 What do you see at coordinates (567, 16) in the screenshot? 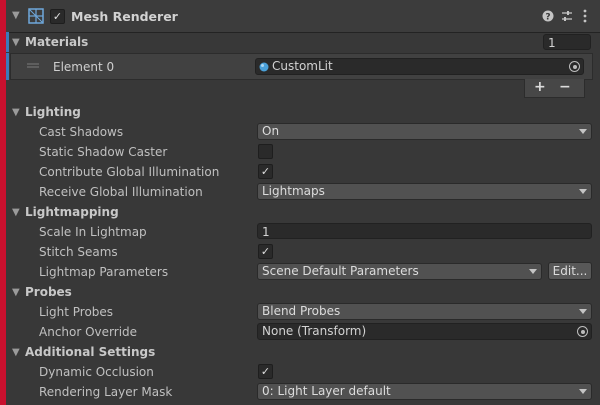
I see `presets-icon` at bounding box center [567, 16].